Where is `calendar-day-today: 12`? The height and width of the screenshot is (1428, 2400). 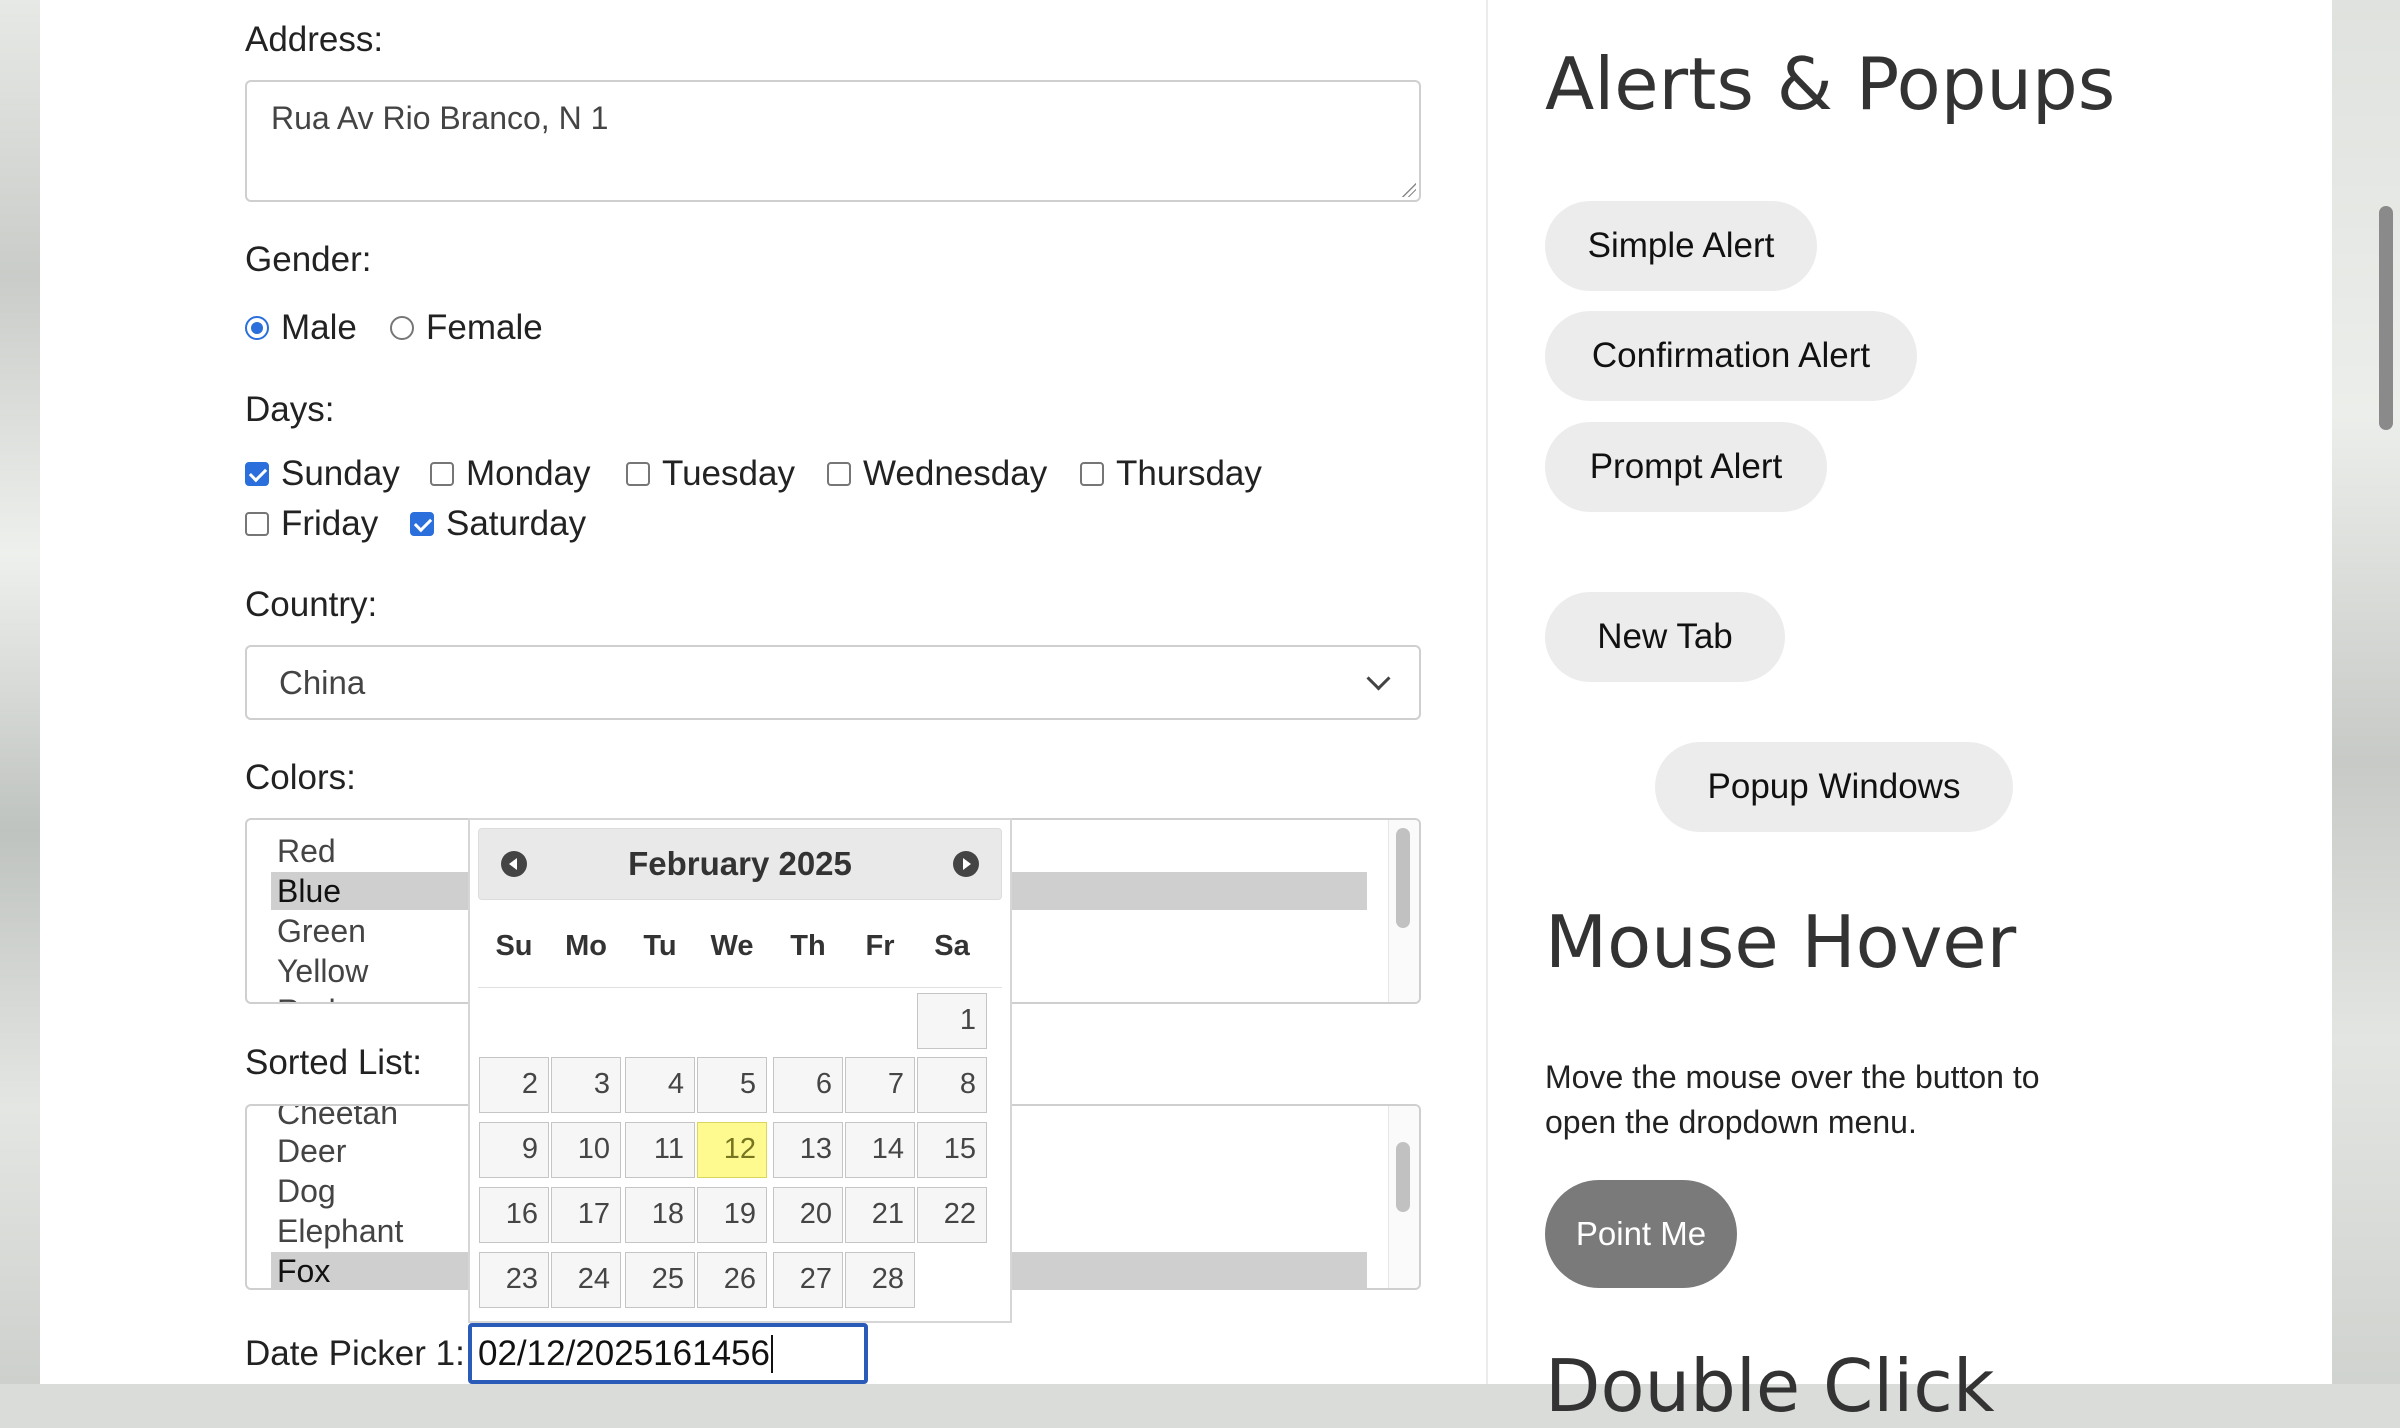
calendar-day-today: 12 is located at coordinates (732, 1150).